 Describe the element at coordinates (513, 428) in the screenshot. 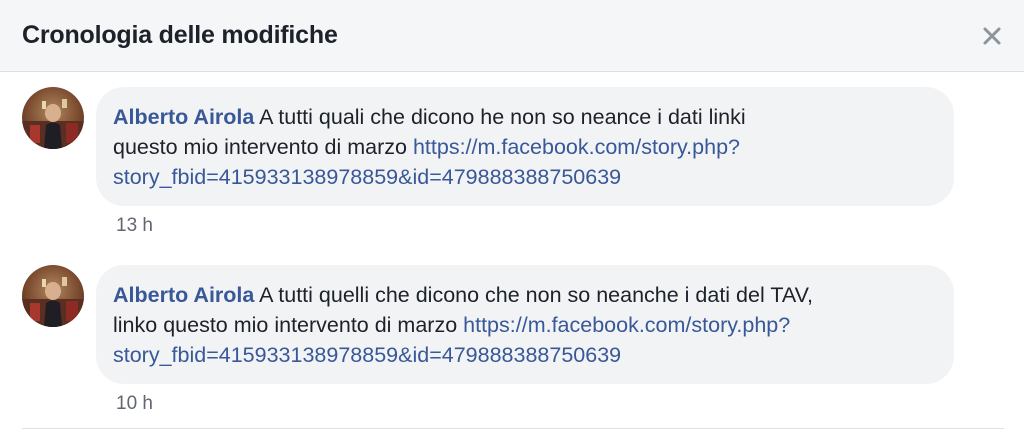

I see `divider` at that location.